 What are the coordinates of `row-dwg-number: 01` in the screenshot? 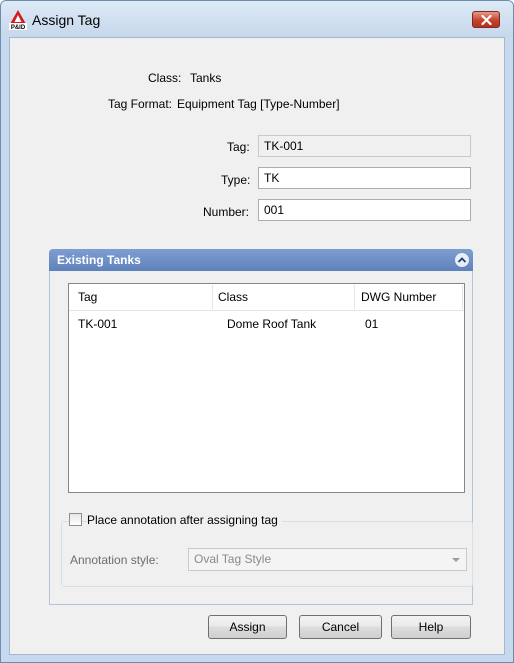 It's located at (372, 324).